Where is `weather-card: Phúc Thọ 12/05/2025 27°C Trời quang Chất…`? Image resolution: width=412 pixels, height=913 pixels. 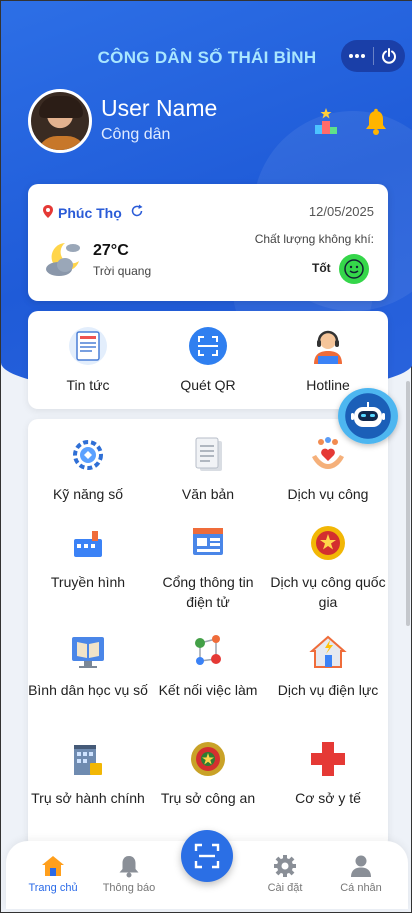 weather-card: Phúc Thọ 12/05/2025 27°C Trời quang Chất… is located at coordinates (208, 242).